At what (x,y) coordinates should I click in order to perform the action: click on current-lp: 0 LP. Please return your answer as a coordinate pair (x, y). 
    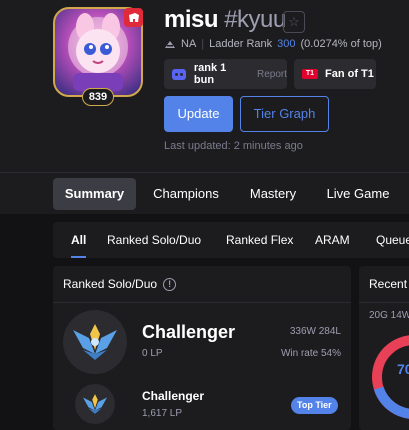
    Looking at the image, I should click on (152, 353).